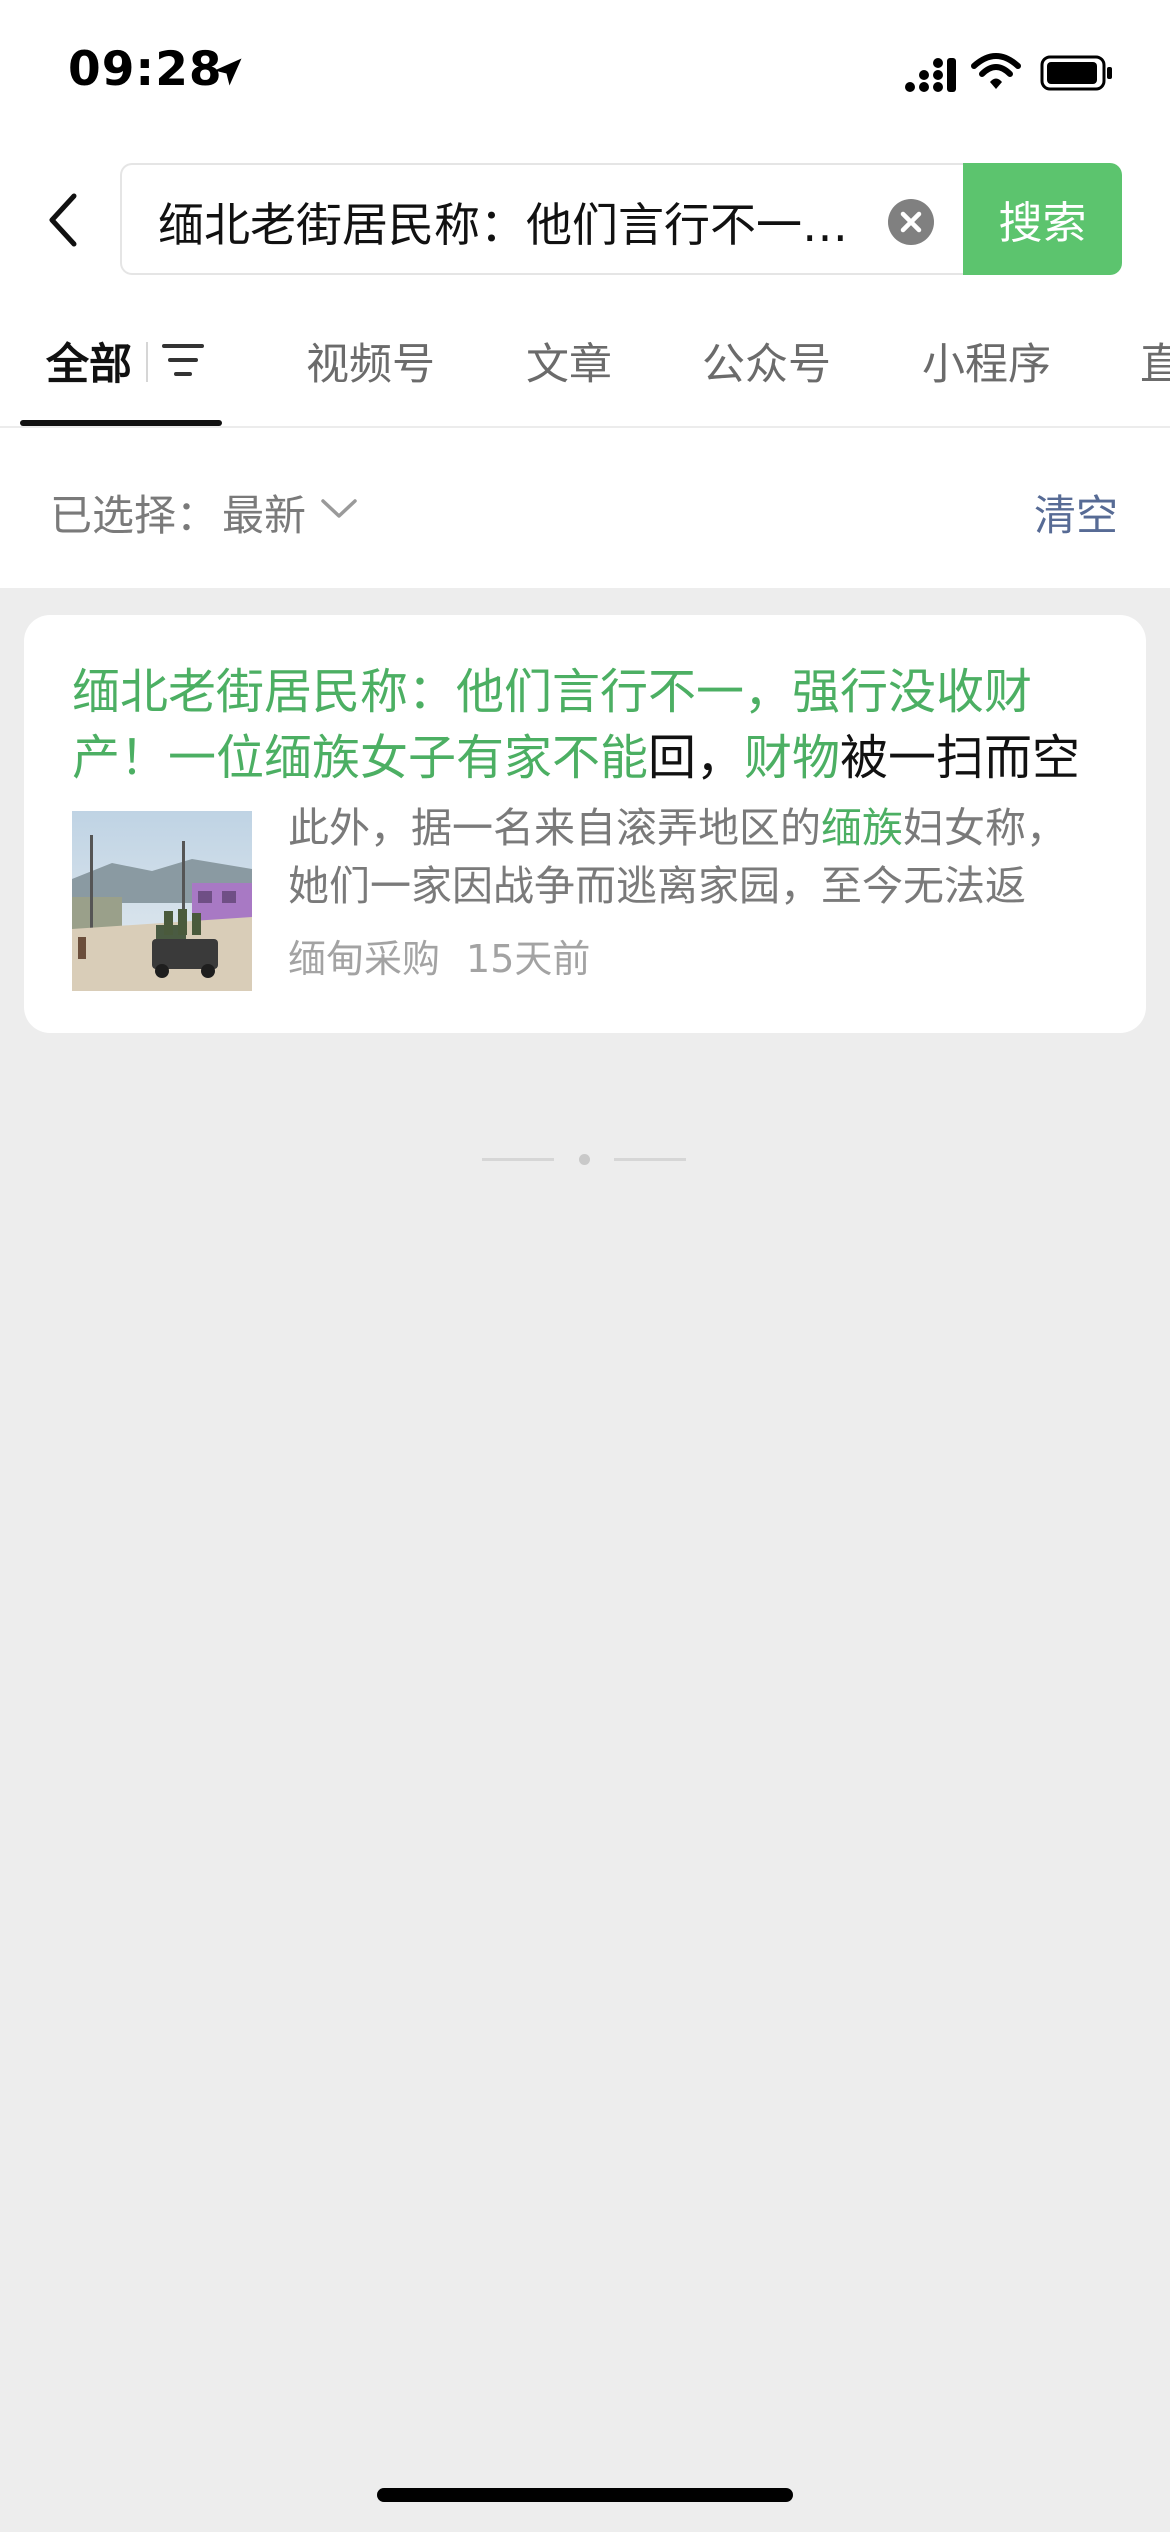 The image size is (1170, 2532). I want to click on tab-divider, so click(147, 362).